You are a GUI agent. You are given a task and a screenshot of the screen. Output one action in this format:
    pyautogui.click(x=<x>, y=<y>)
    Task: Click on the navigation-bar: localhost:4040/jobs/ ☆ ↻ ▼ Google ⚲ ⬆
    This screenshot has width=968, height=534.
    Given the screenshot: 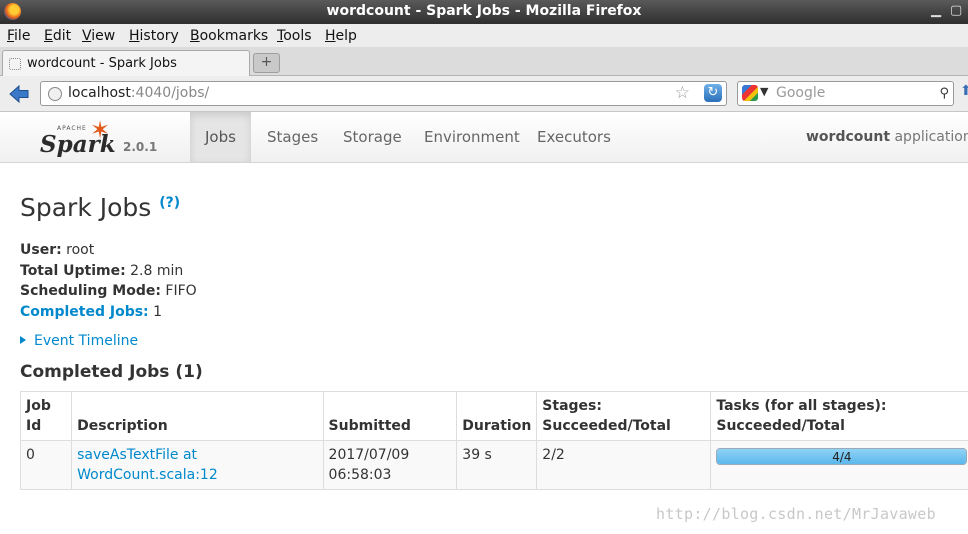 What is the action you would take?
    pyautogui.click(x=484, y=94)
    